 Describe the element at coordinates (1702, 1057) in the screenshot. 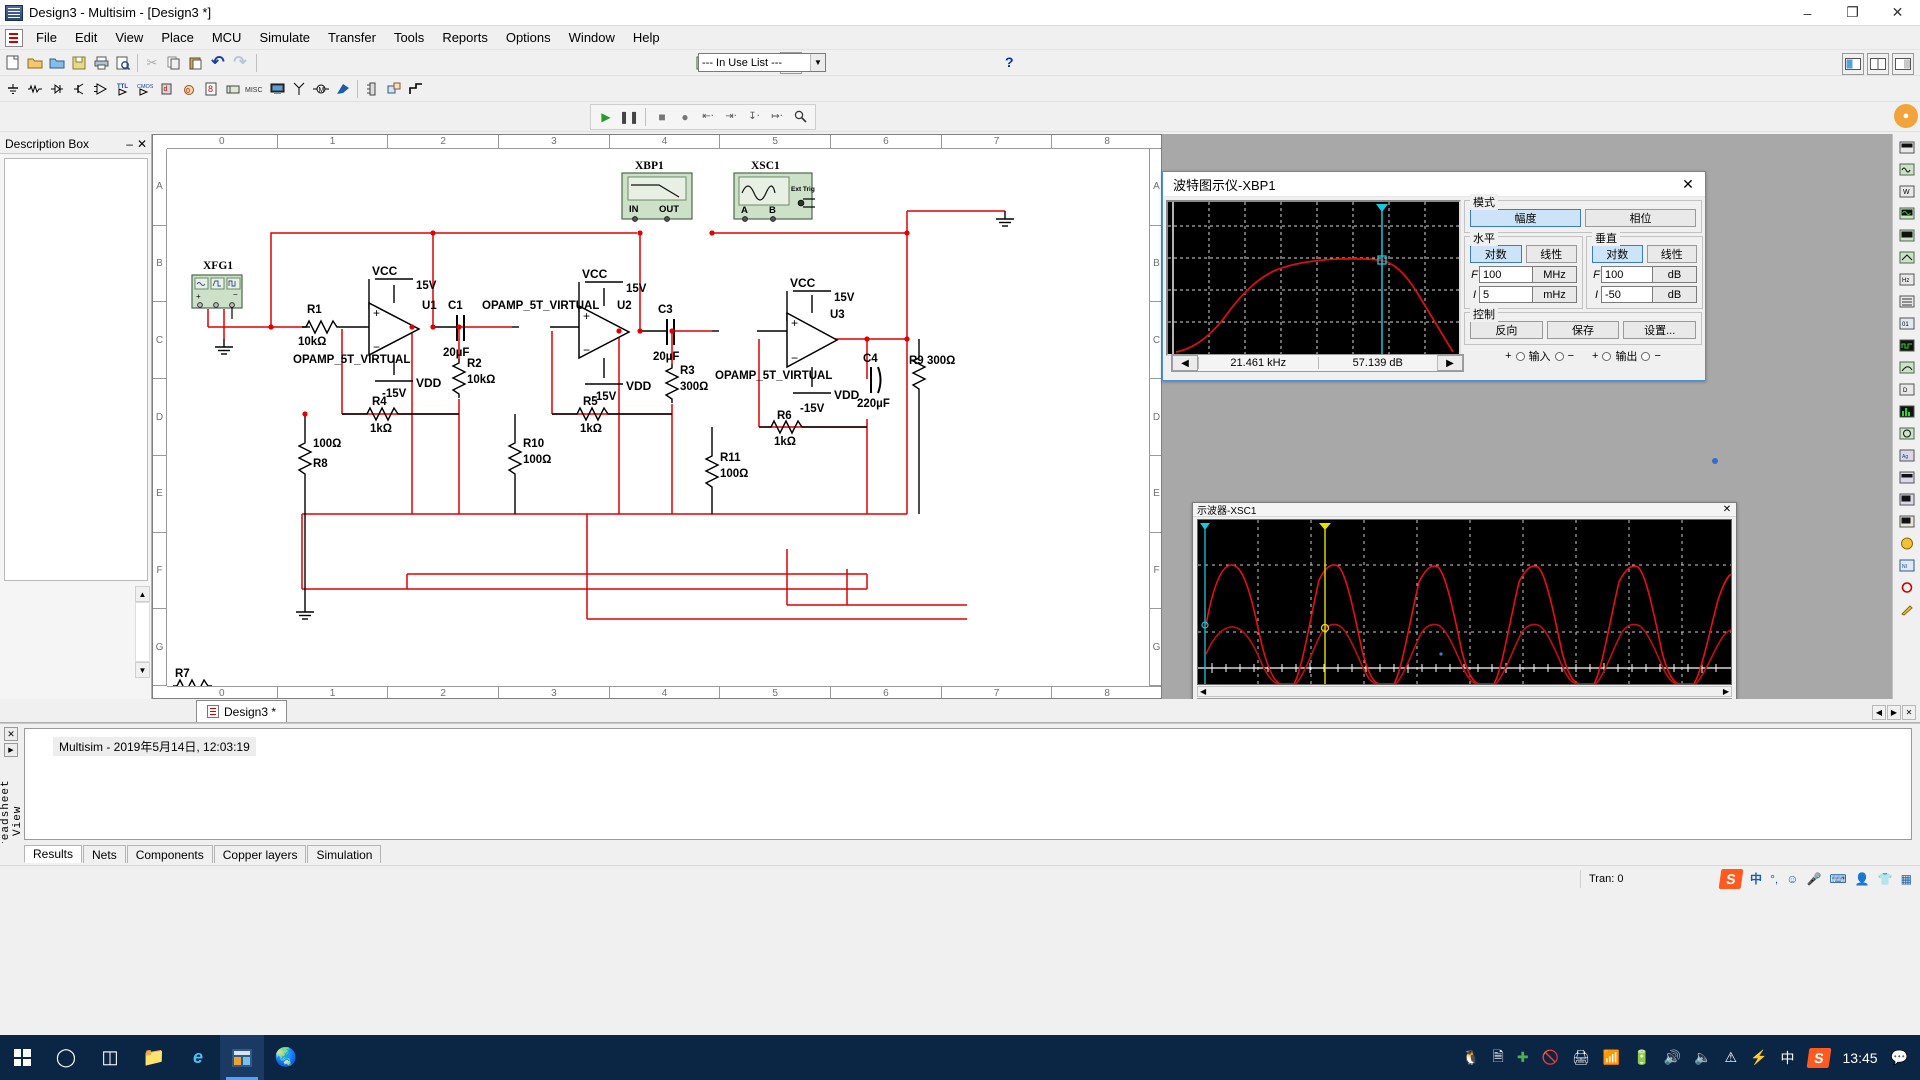

I see `mute-icon: 🔈` at that location.